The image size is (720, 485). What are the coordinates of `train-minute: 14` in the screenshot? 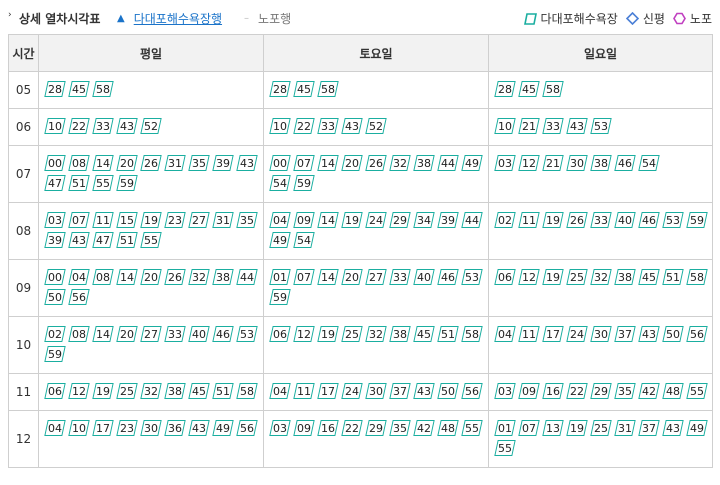 It's located at (328, 220).